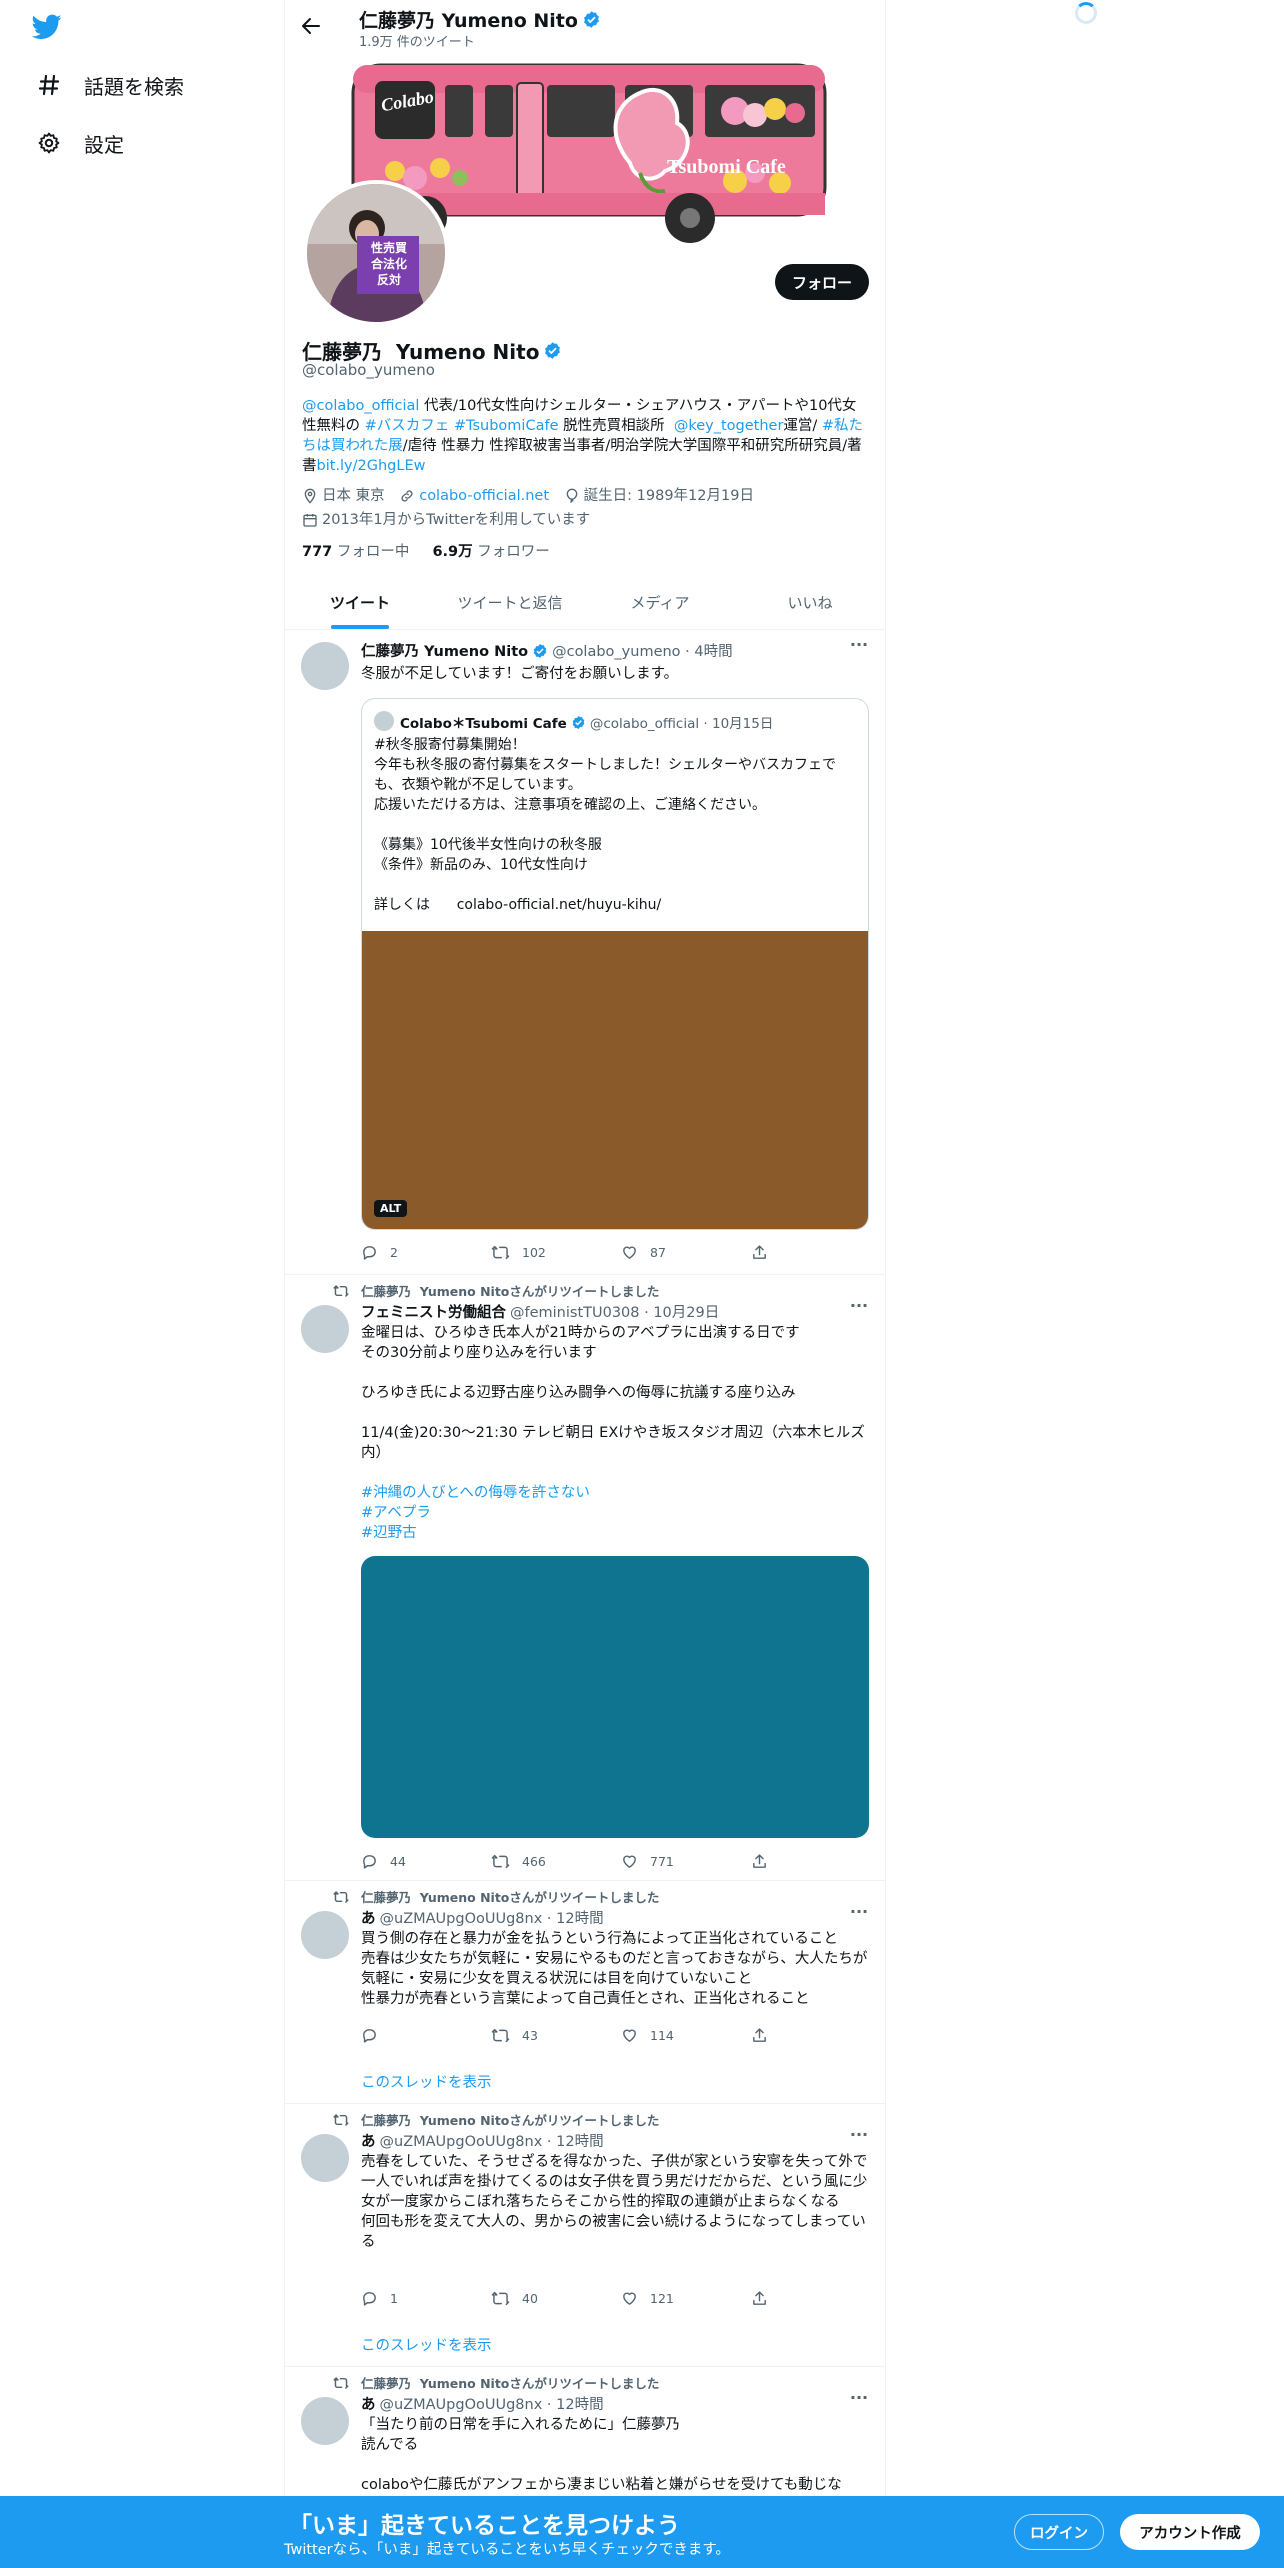  I want to click on hashtag-link: #沖縄の人びとへの侮辱を許さない, so click(475, 1493).